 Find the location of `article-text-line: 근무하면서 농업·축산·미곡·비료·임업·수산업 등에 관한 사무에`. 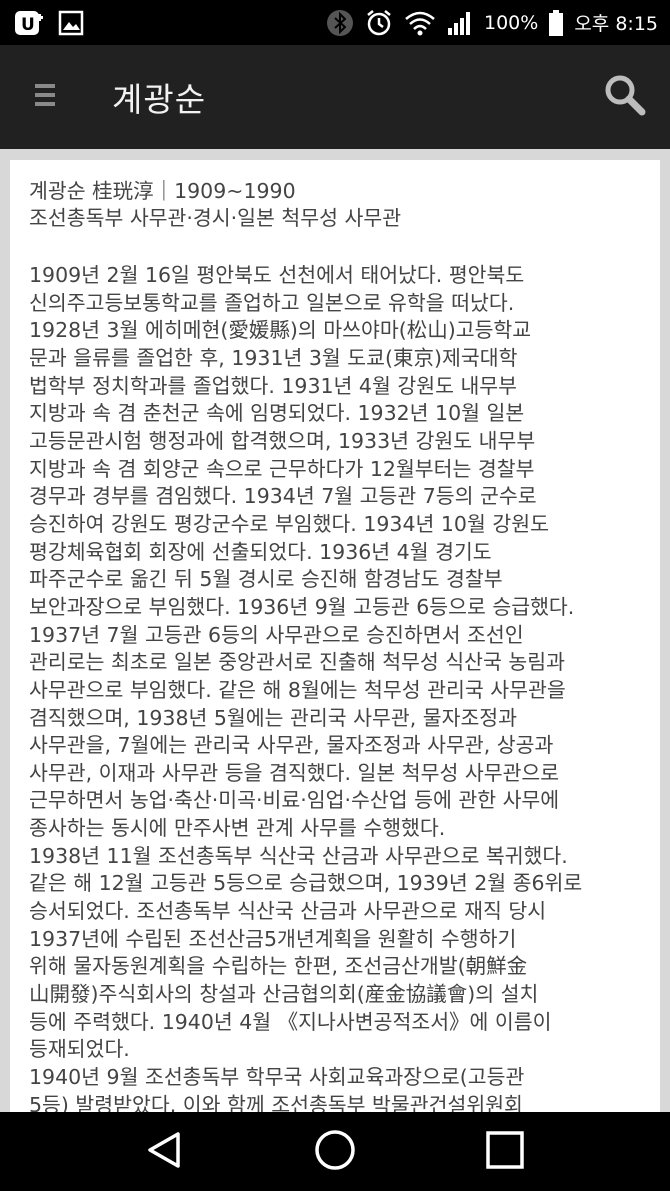

article-text-line: 근무하면서 농업·축산·미곡·비료·임업·수산업 등에 관한 사무에 is located at coordinates (294, 800).